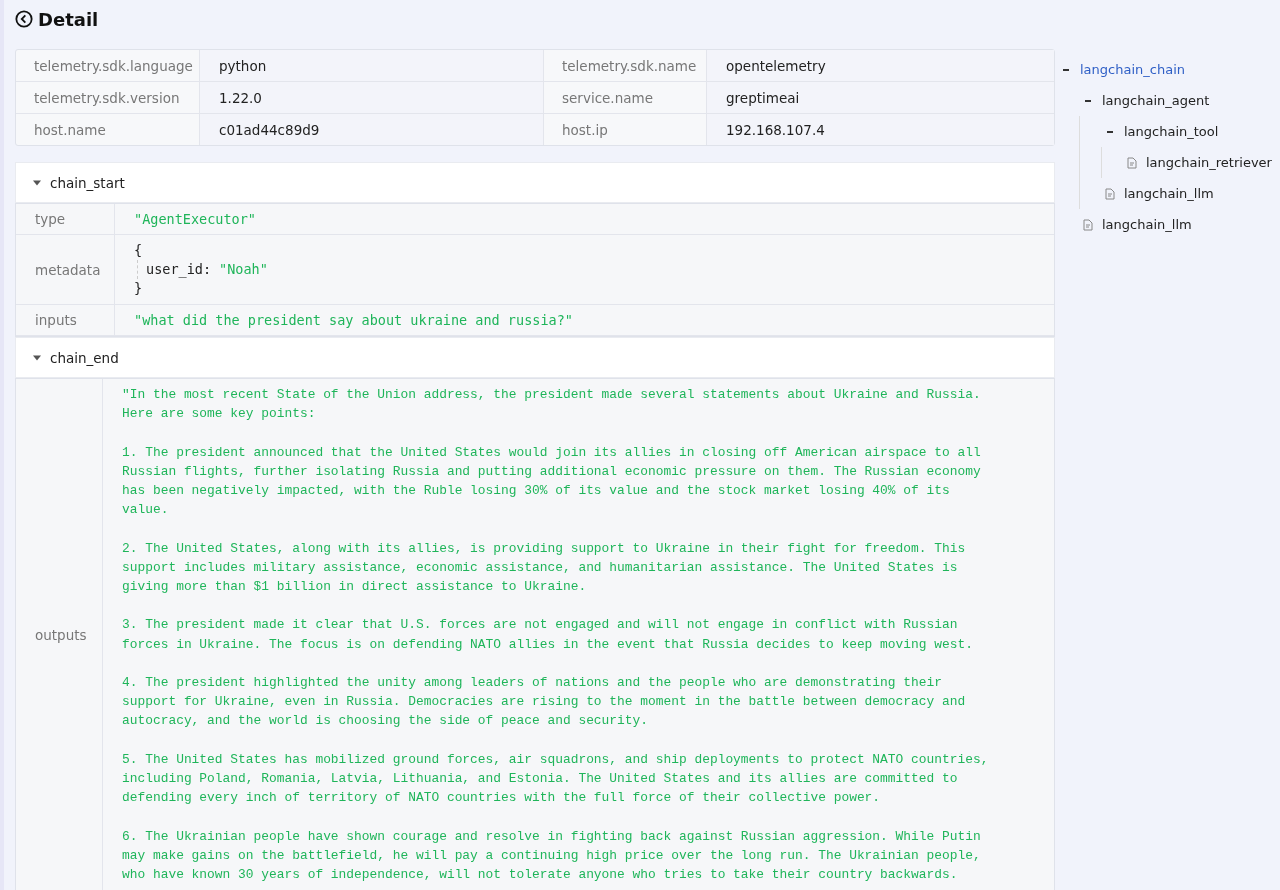  Describe the element at coordinates (880, 97) in the screenshot. I see `attribute-value: greptimeai` at that location.